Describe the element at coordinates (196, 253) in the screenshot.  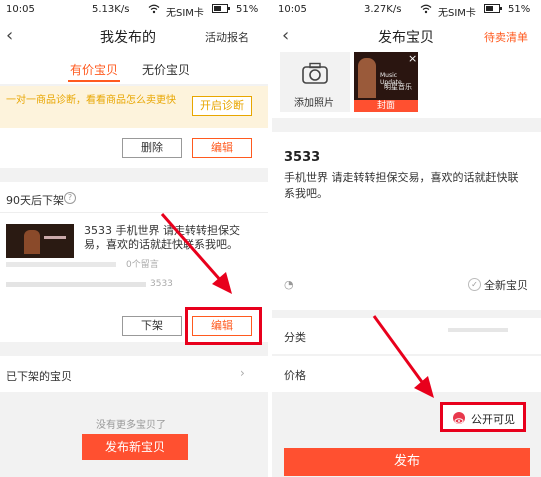
I see `annotation-arrow` at that location.